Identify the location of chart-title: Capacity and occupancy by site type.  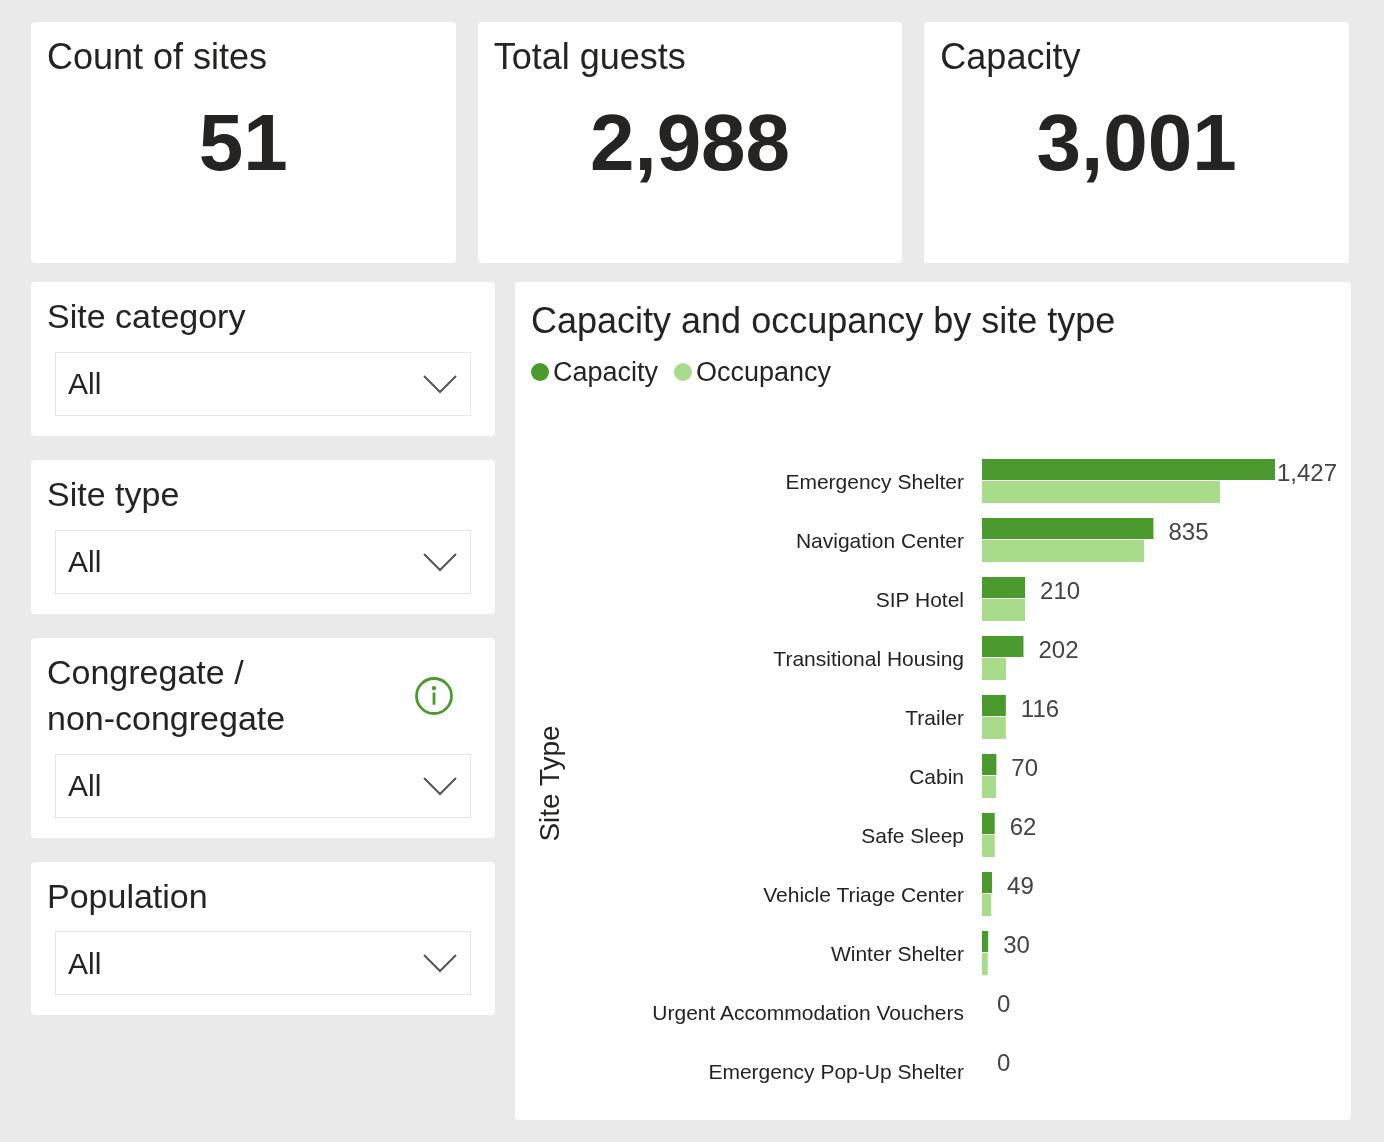
(823, 321).